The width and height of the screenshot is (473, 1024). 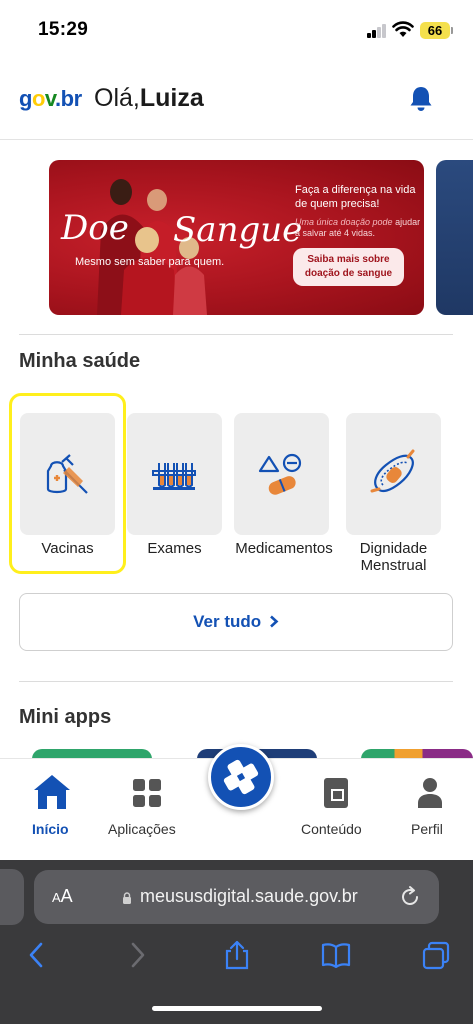 What do you see at coordinates (336, 955) in the screenshot?
I see `bookmarks-icon` at bounding box center [336, 955].